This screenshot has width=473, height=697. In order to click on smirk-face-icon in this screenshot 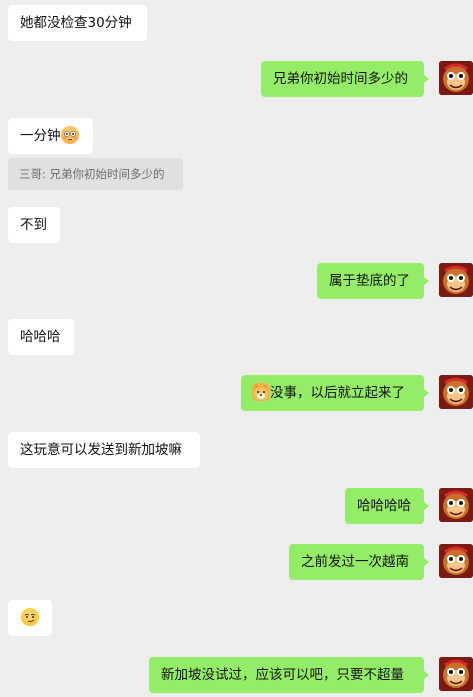, I will do `click(30, 617)`.